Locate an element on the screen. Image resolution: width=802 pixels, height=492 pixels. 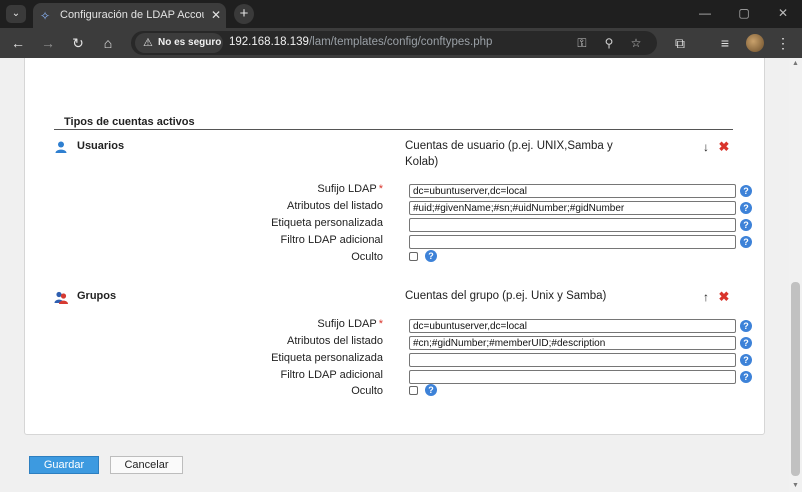
suffix-input-groups is located at coordinates (572, 326).